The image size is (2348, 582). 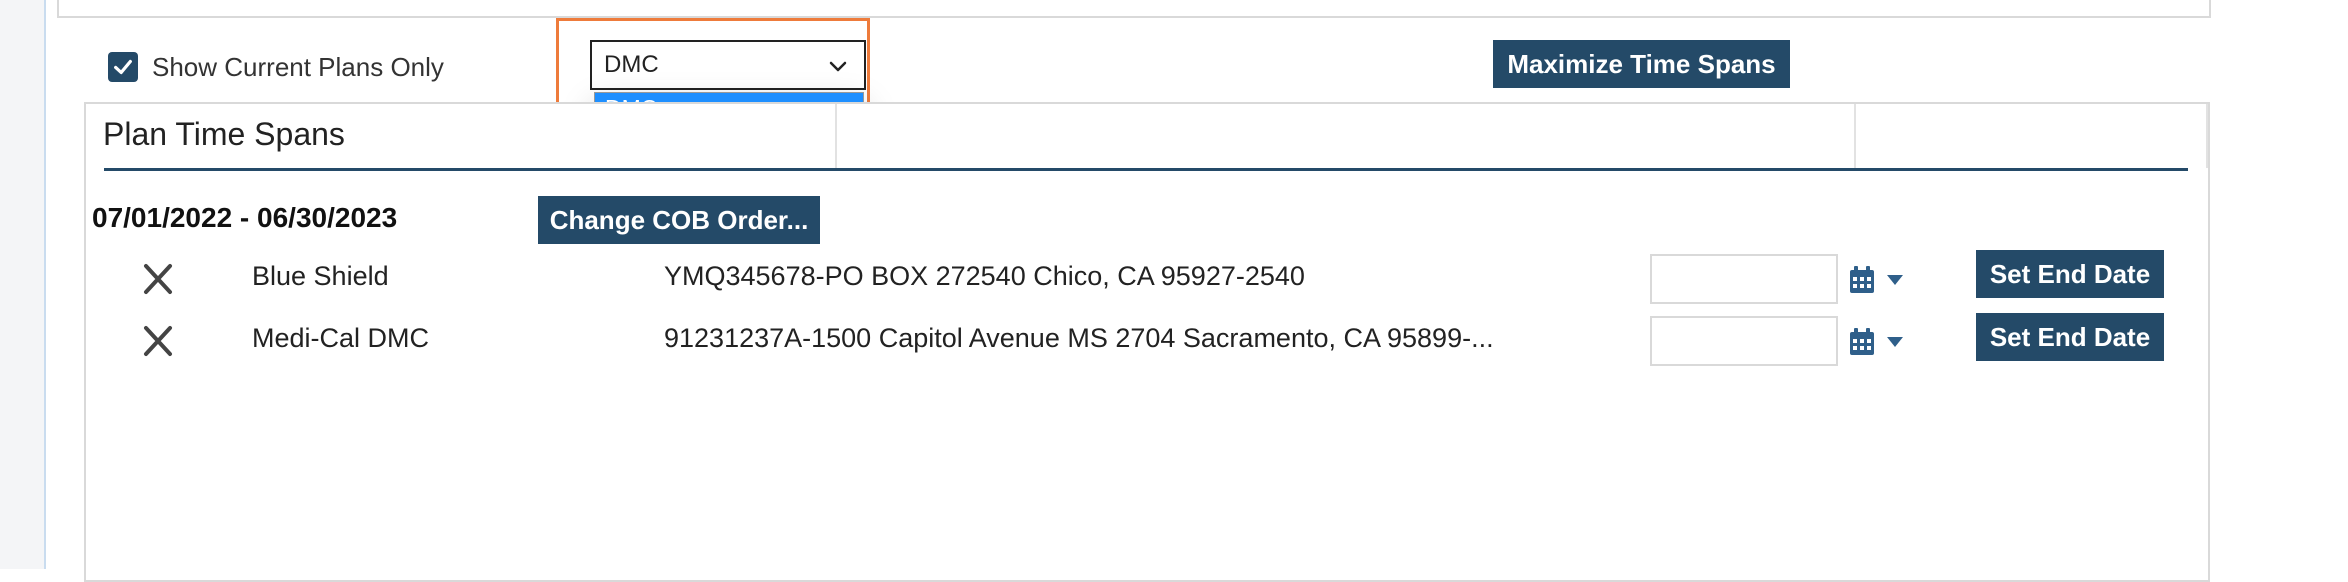 I want to click on chevron-down-icon, so click(x=838, y=66).